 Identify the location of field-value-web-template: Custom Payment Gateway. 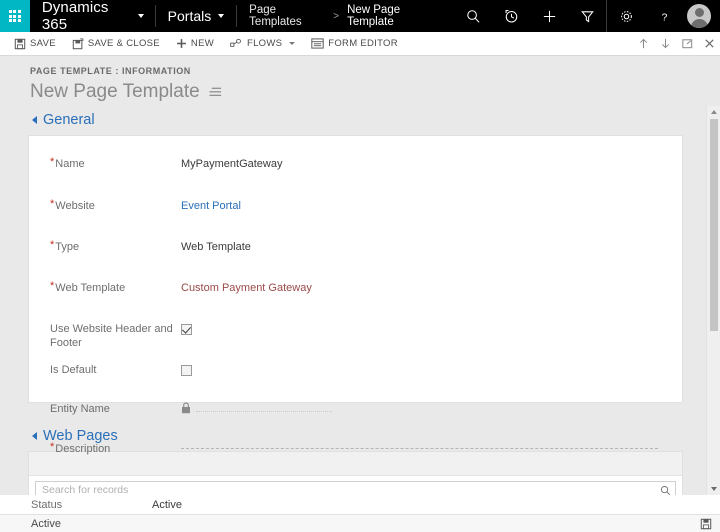
(431, 287).